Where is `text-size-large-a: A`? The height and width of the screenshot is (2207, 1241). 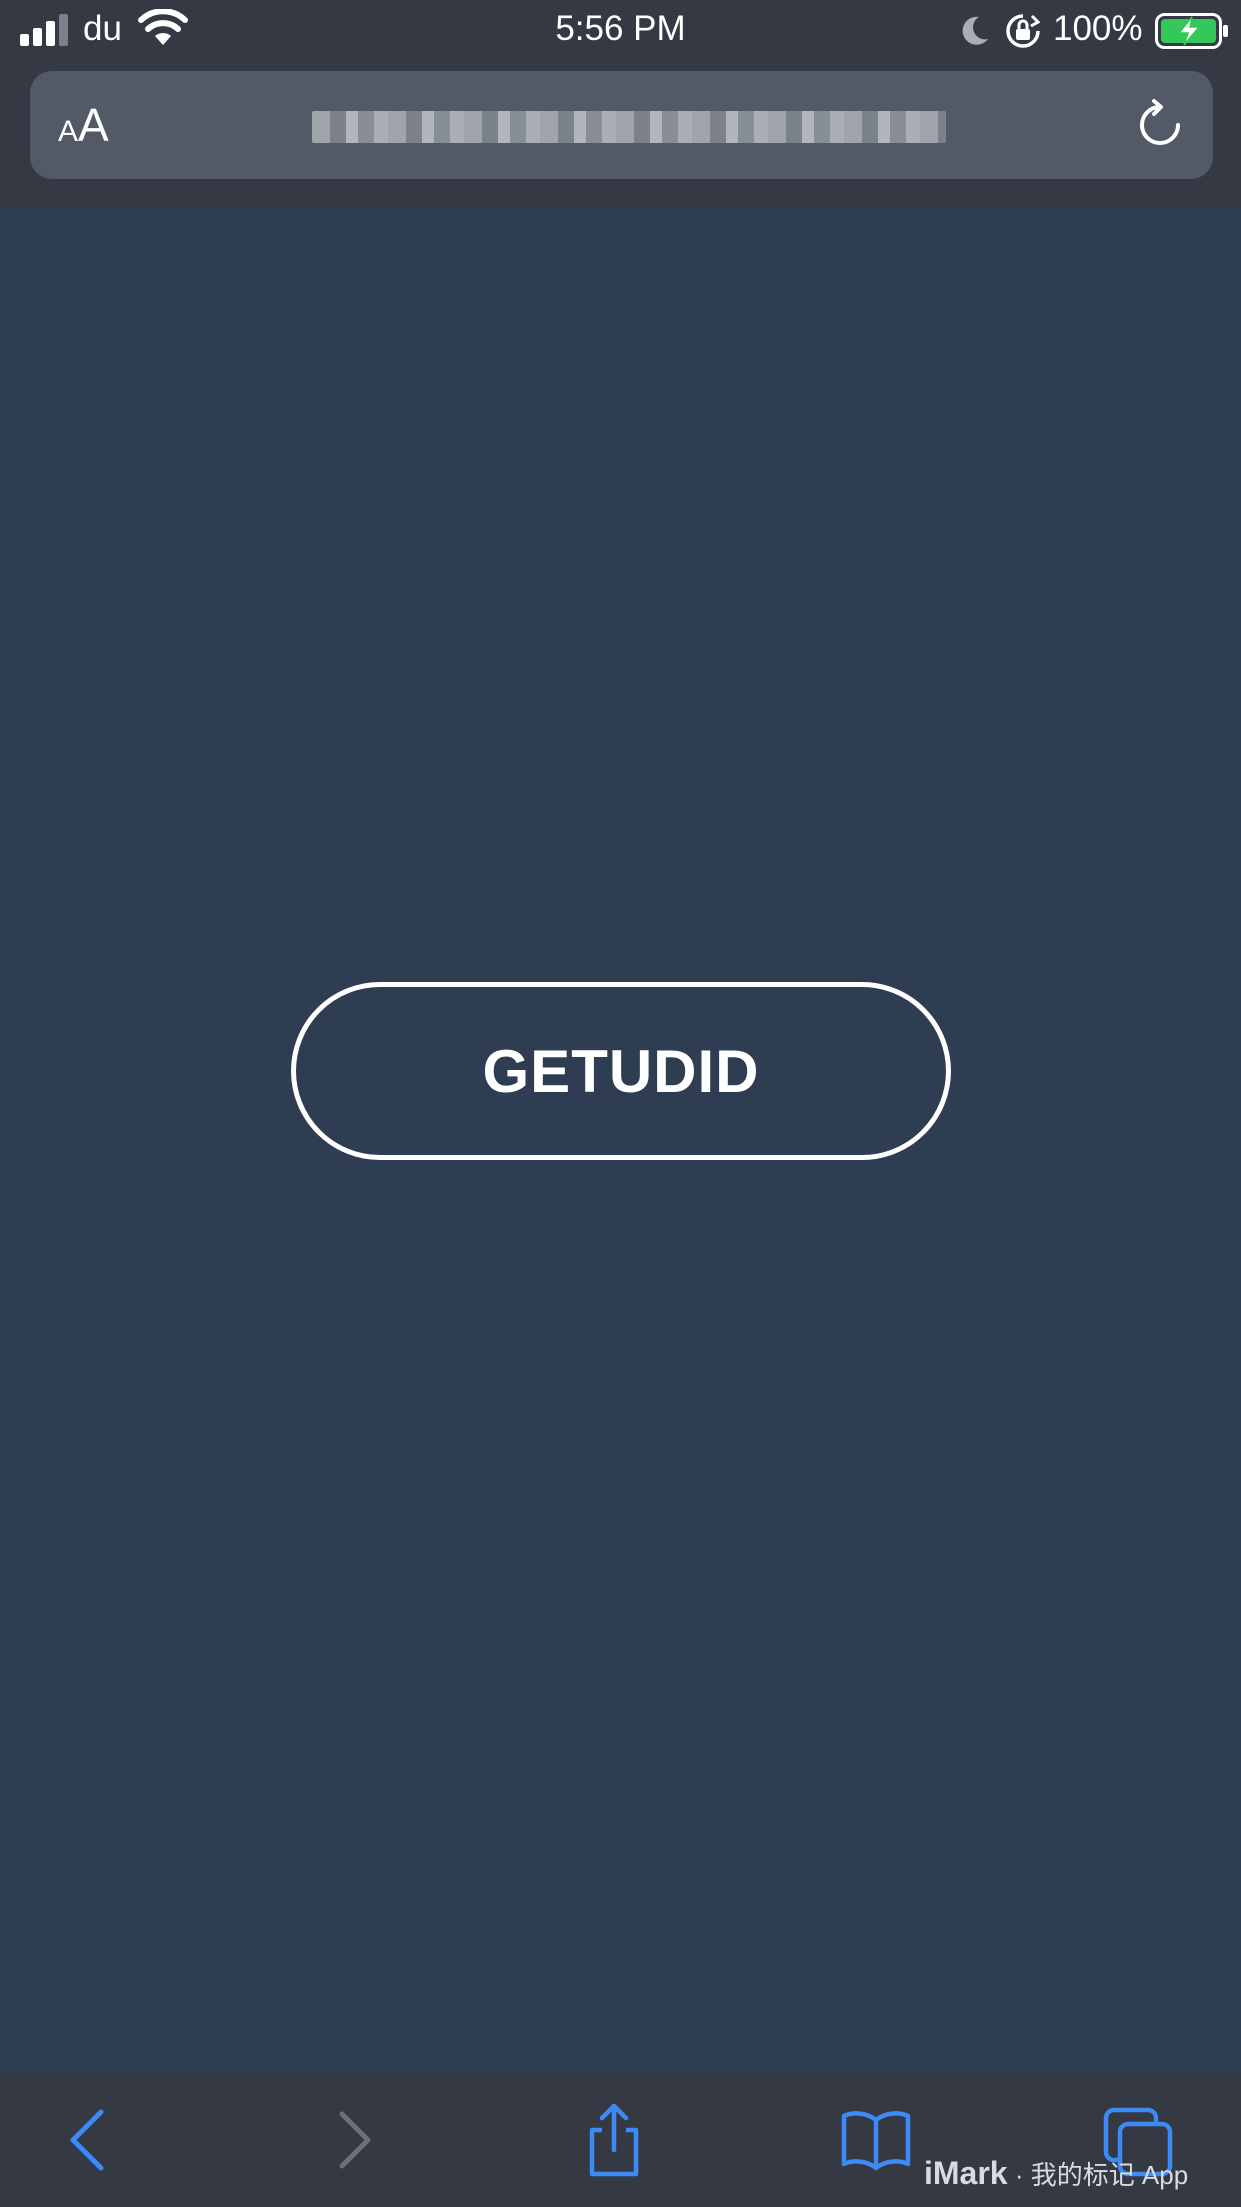 text-size-large-a: A is located at coordinates (93, 125).